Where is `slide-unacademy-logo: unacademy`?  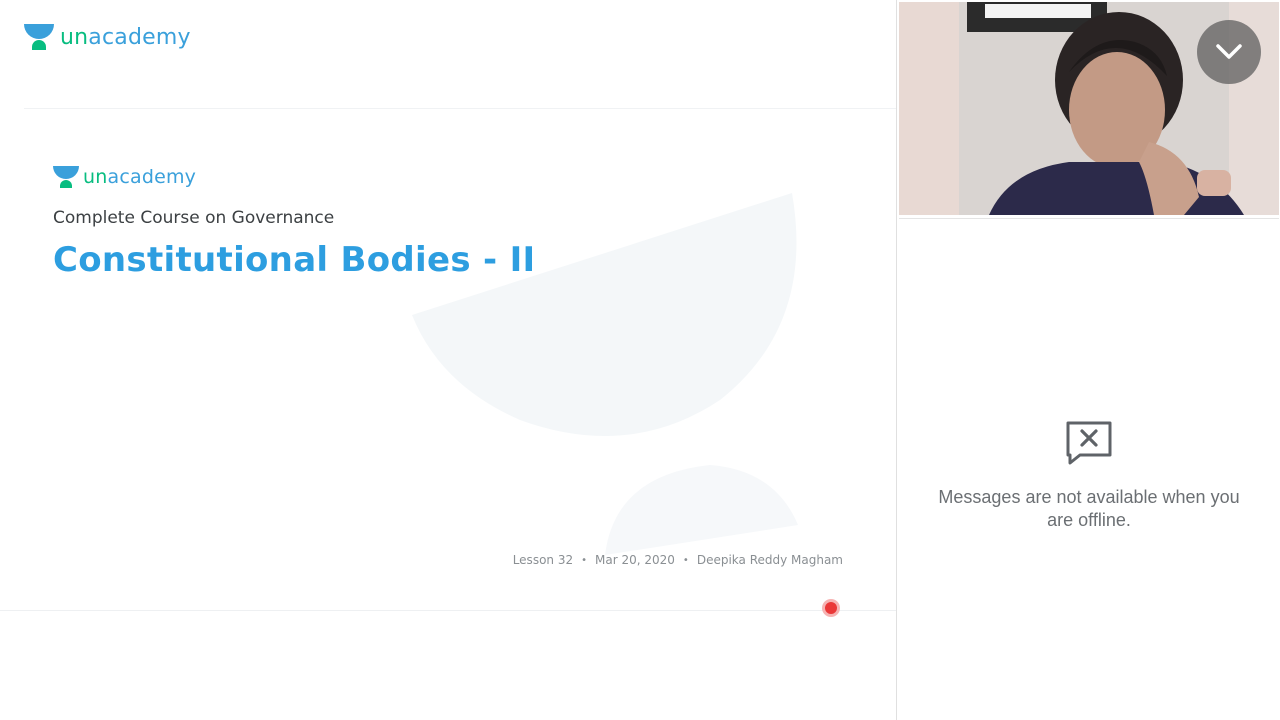 slide-unacademy-logo: unacademy is located at coordinates (124, 177).